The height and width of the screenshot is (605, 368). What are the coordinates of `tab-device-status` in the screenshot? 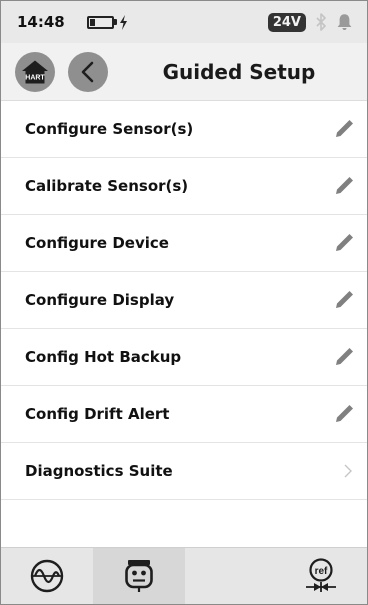 It's located at (139, 576).